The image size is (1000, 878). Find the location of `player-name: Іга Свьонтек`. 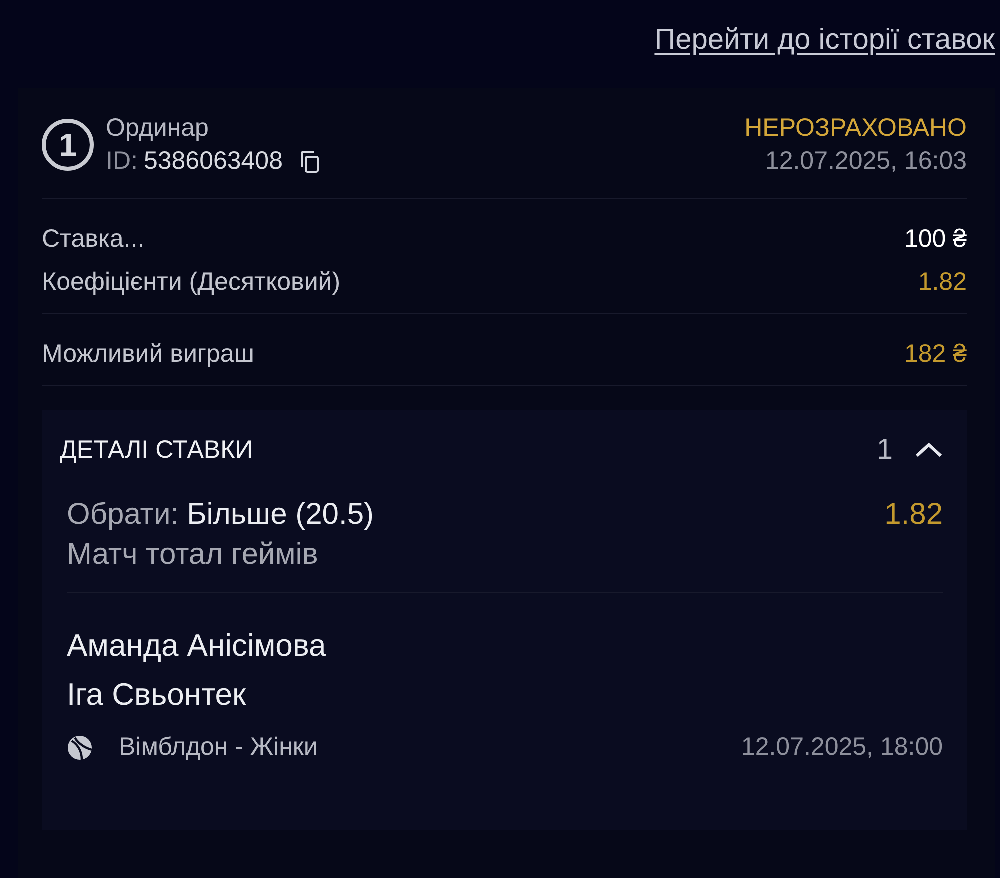

player-name: Іга Свьонтек is located at coordinates (157, 695).